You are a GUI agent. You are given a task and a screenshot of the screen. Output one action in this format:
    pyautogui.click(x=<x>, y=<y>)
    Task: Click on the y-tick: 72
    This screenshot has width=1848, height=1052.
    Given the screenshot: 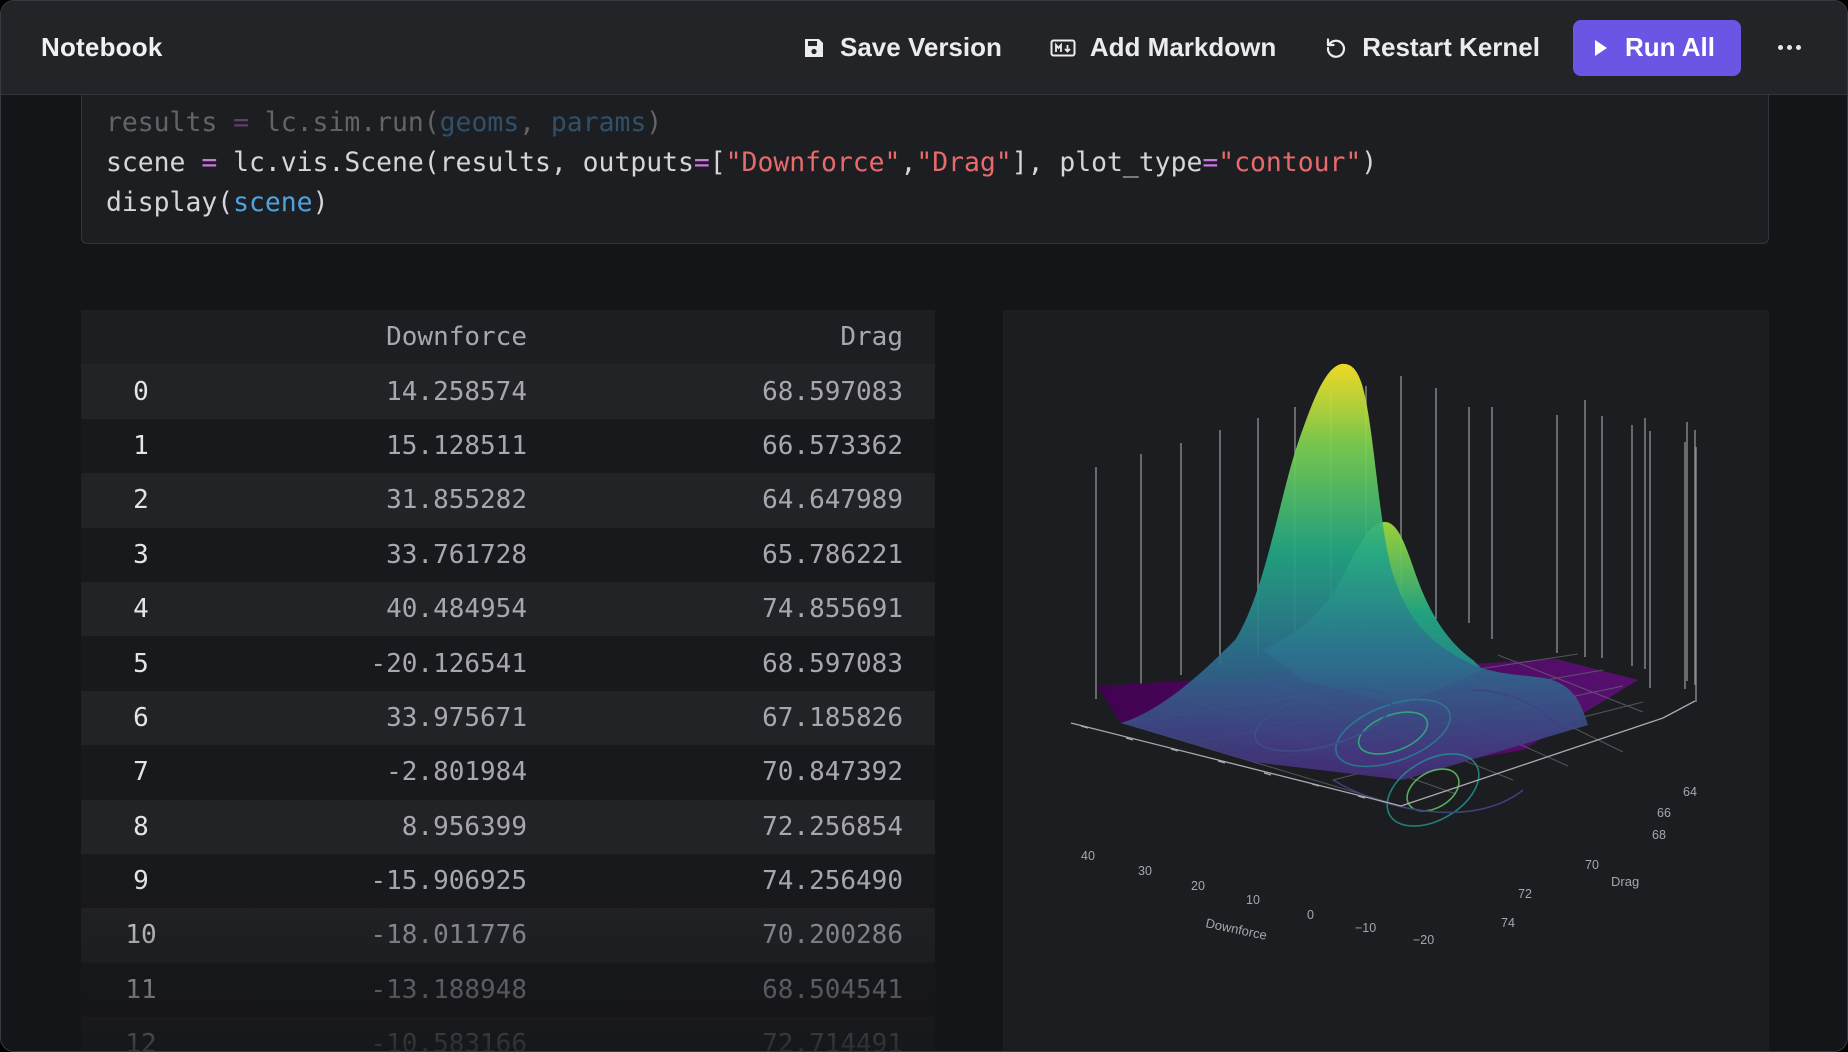 What is the action you would take?
    pyautogui.click(x=1525, y=894)
    